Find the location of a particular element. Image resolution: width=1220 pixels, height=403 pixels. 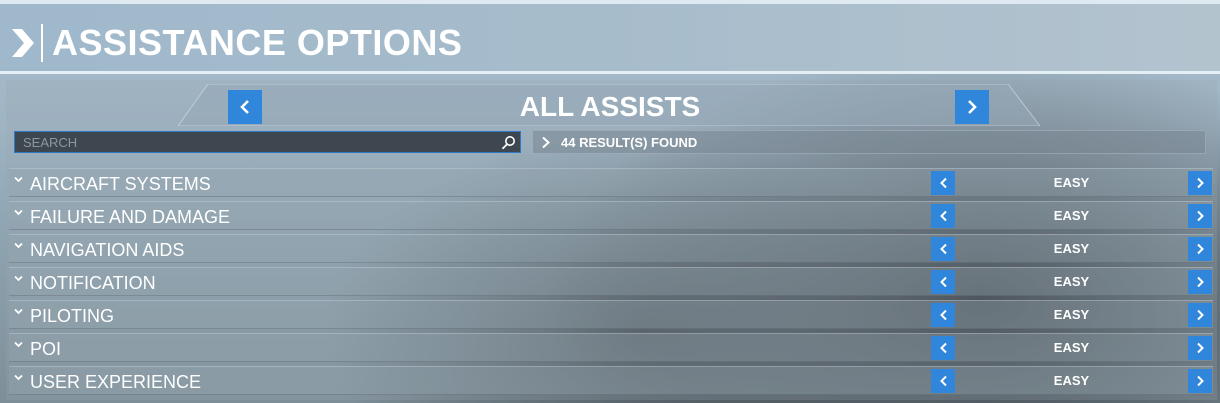

search-box is located at coordinates (267, 142).